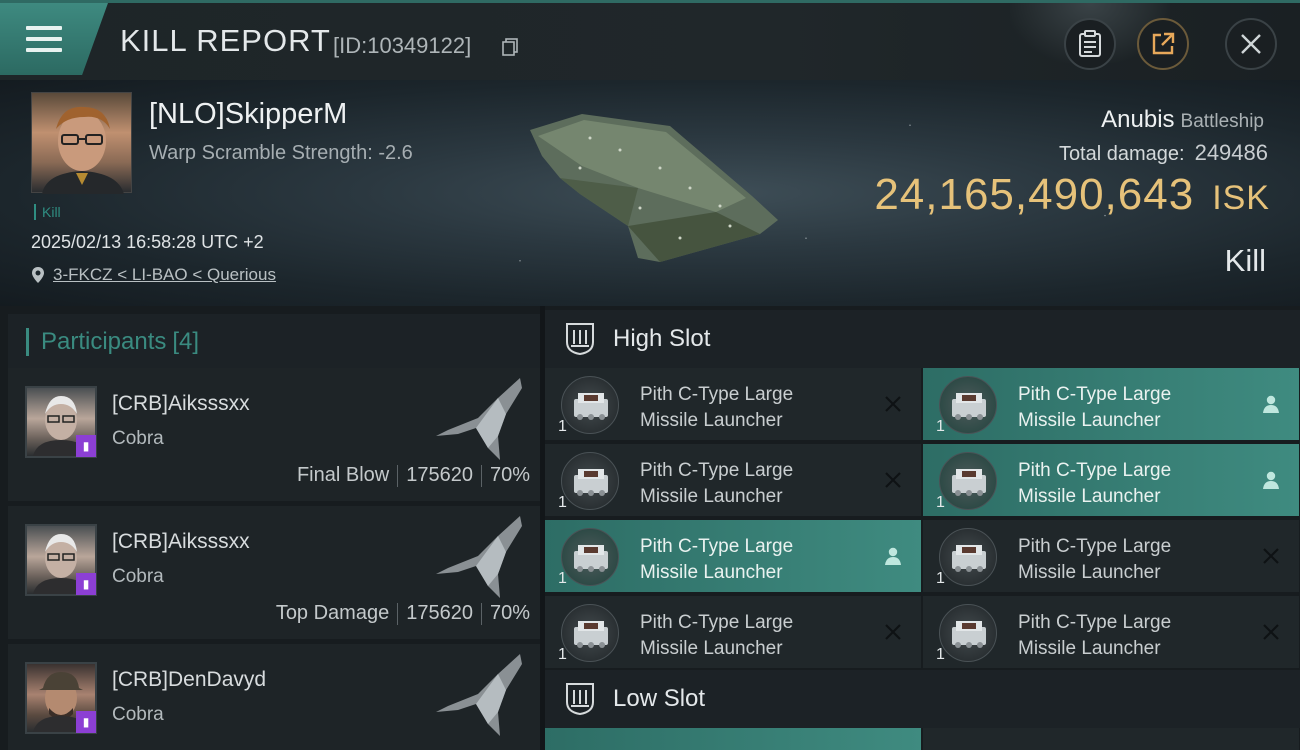  What do you see at coordinates (281, 153) in the screenshot?
I see `warp-scramble-strength: Warp Scramble Strength: -2.6` at bounding box center [281, 153].